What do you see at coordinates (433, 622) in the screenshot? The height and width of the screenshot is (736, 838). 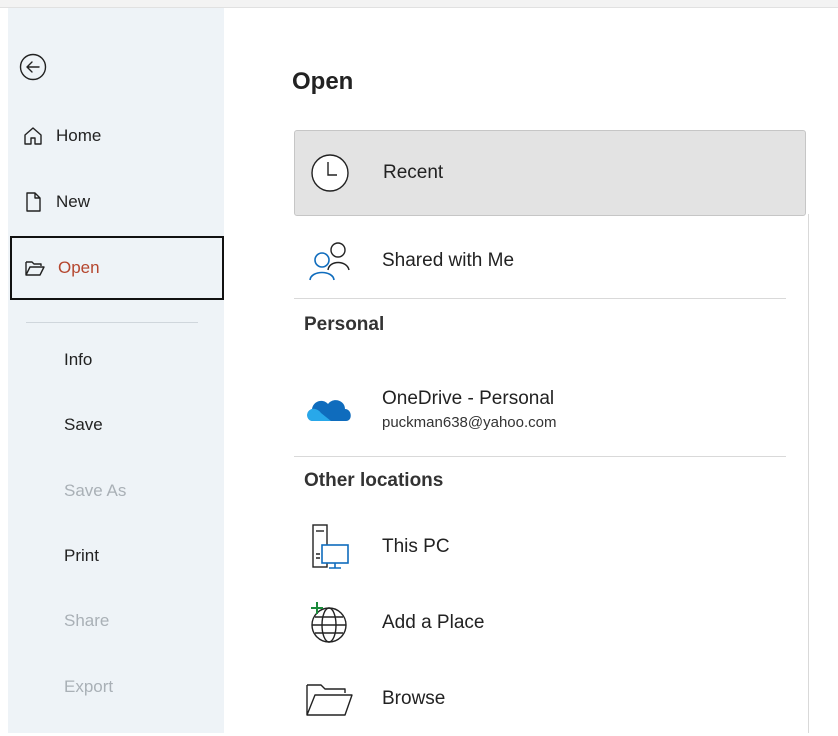 I see `add-a-place-label: Add a Place` at bounding box center [433, 622].